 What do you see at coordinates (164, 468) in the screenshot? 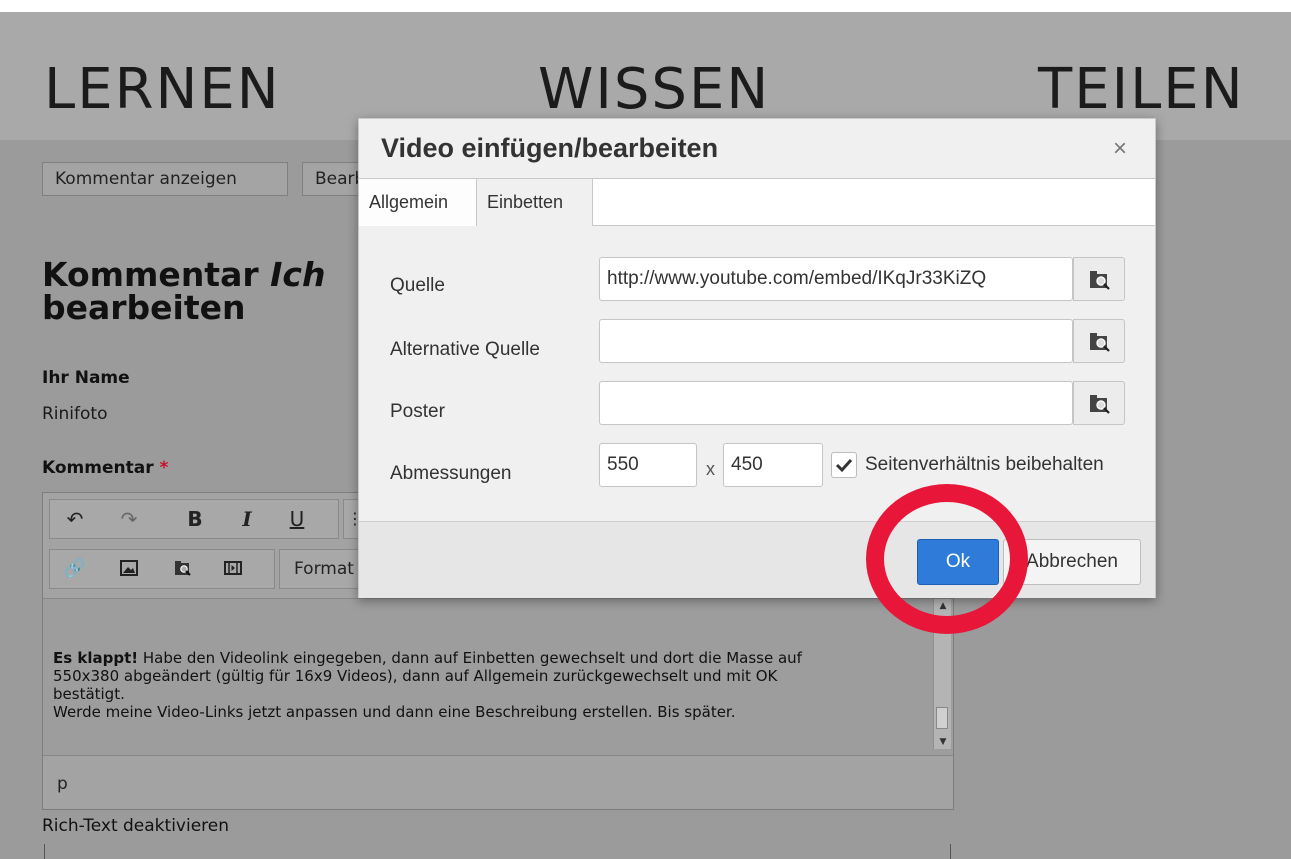
I see `required-mark: *` at bounding box center [164, 468].